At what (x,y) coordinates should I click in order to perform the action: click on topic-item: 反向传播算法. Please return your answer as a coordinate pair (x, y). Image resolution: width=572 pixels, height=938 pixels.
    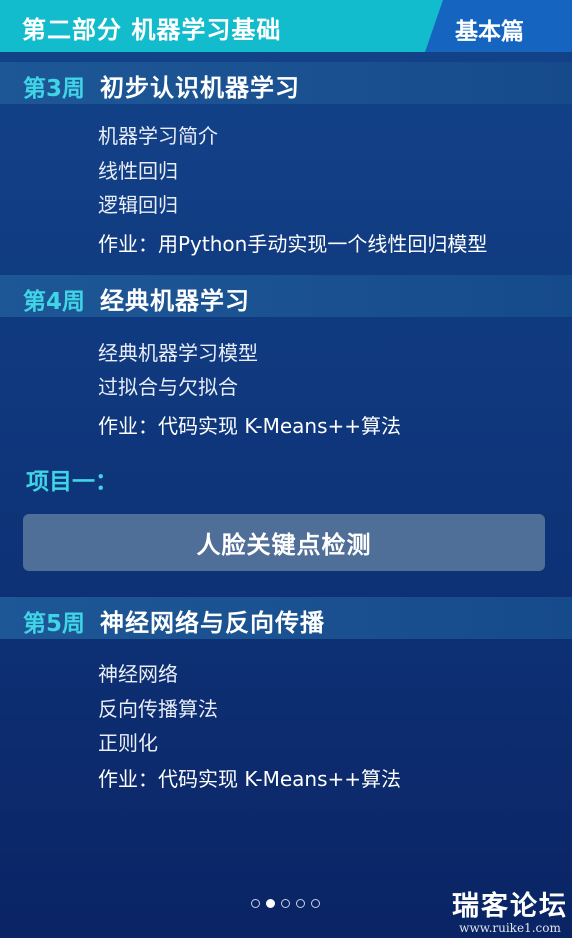
    Looking at the image, I should click on (158, 709).